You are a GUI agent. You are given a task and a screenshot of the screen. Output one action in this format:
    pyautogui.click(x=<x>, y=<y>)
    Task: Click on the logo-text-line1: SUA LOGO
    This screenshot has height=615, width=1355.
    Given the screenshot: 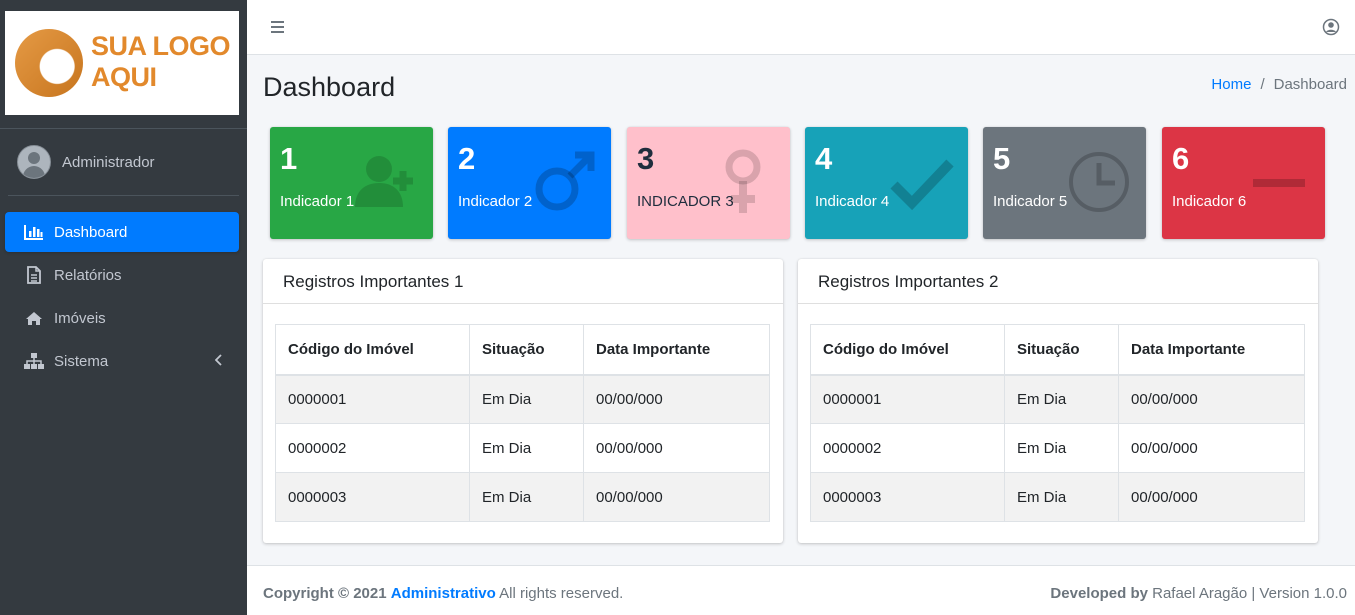 What is the action you would take?
    pyautogui.click(x=161, y=46)
    